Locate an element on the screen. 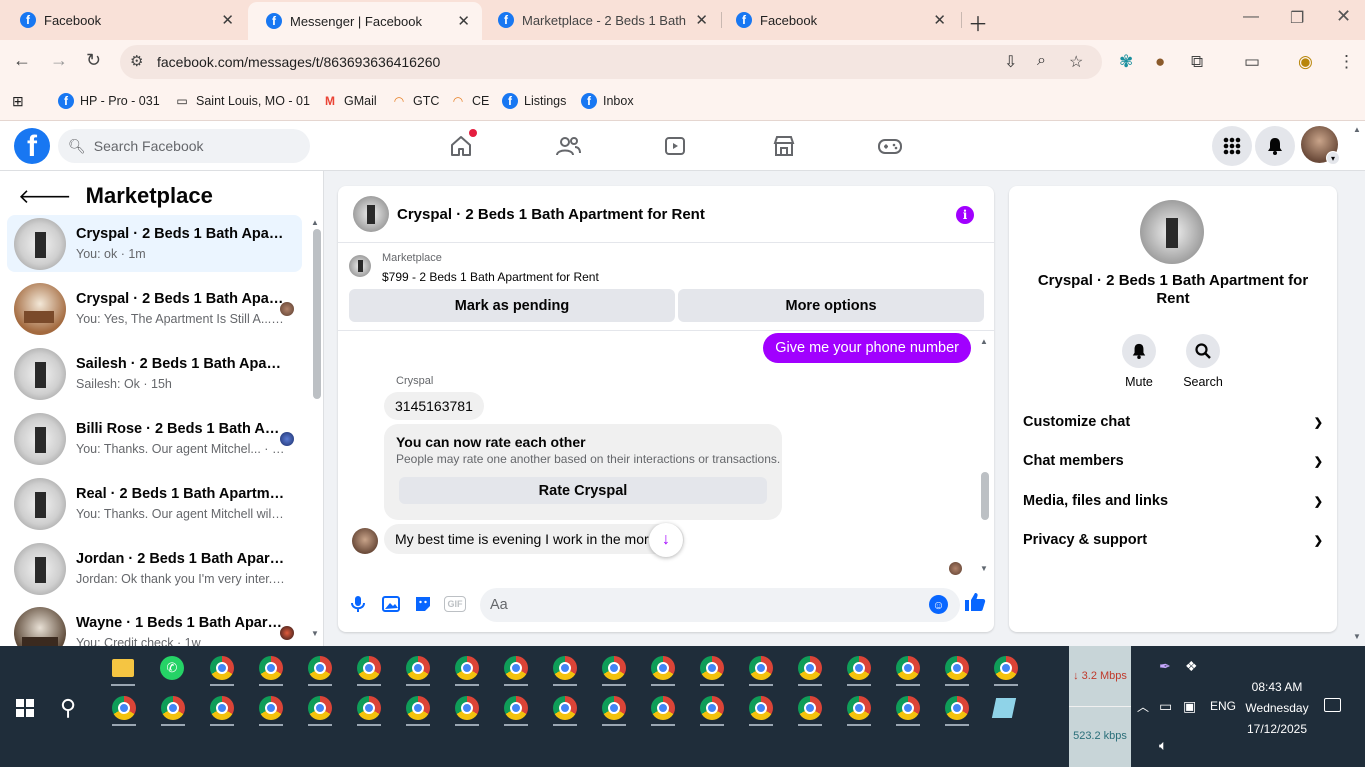 The height and width of the screenshot is (767, 1365). video-nav-icon is located at coordinates (675, 146).